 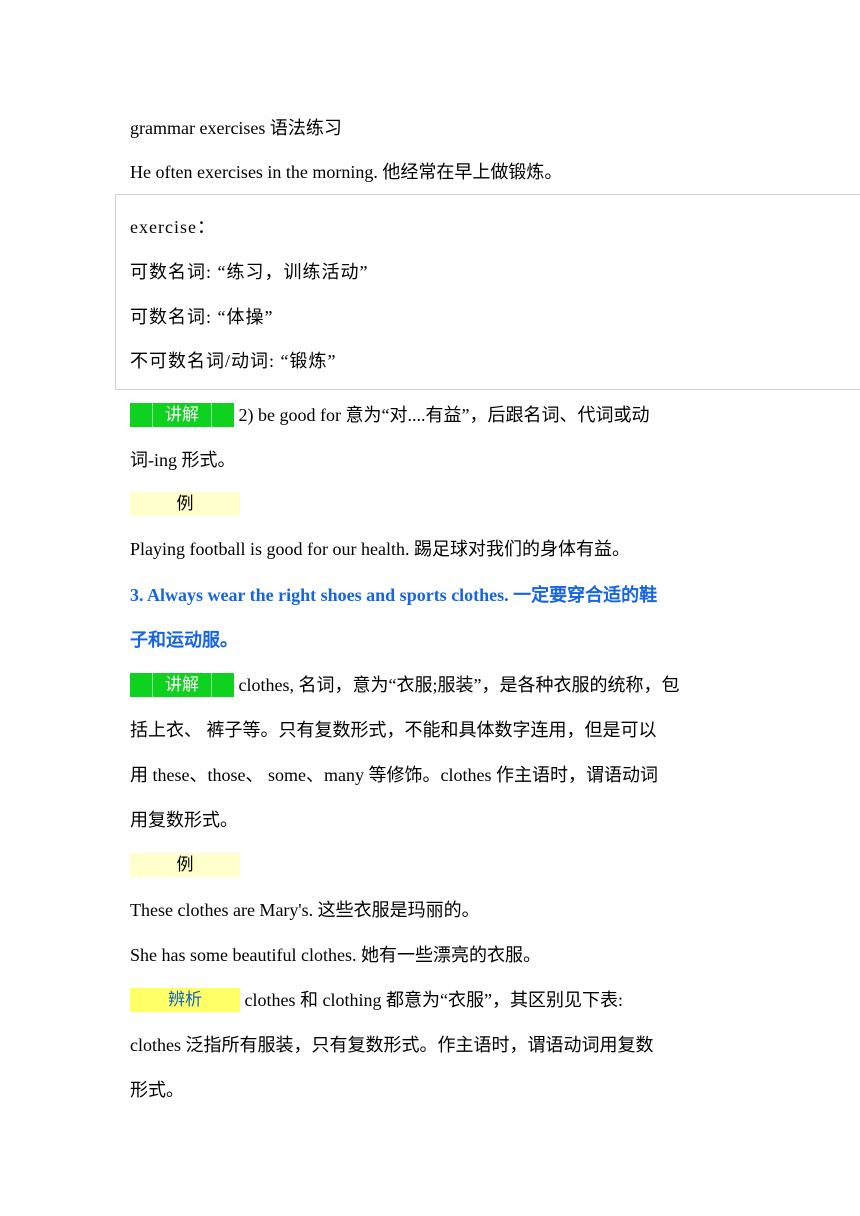 I want to click on explain-paragraph: 讲解 2) be good for 意为“对....有益”，后跟名词、代词或动, so click(x=389, y=415).